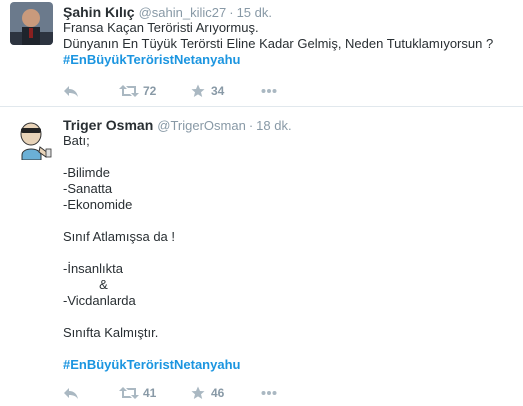 This screenshot has width=523, height=406. What do you see at coordinates (218, 91) in the screenshot?
I see `favorite-count: 34` at bounding box center [218, 91].